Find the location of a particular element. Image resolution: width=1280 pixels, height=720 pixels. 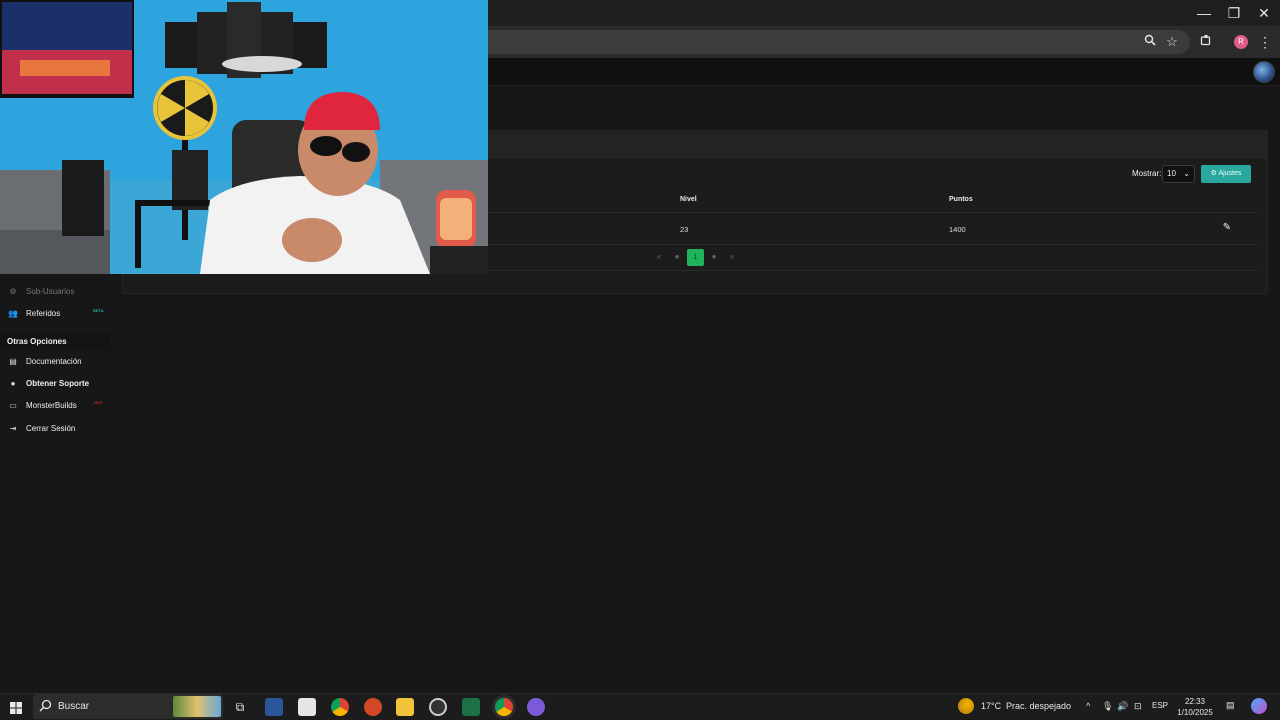

show-hidden-icons-chevron-icon: ^ is located at coordinates (1088, 706).